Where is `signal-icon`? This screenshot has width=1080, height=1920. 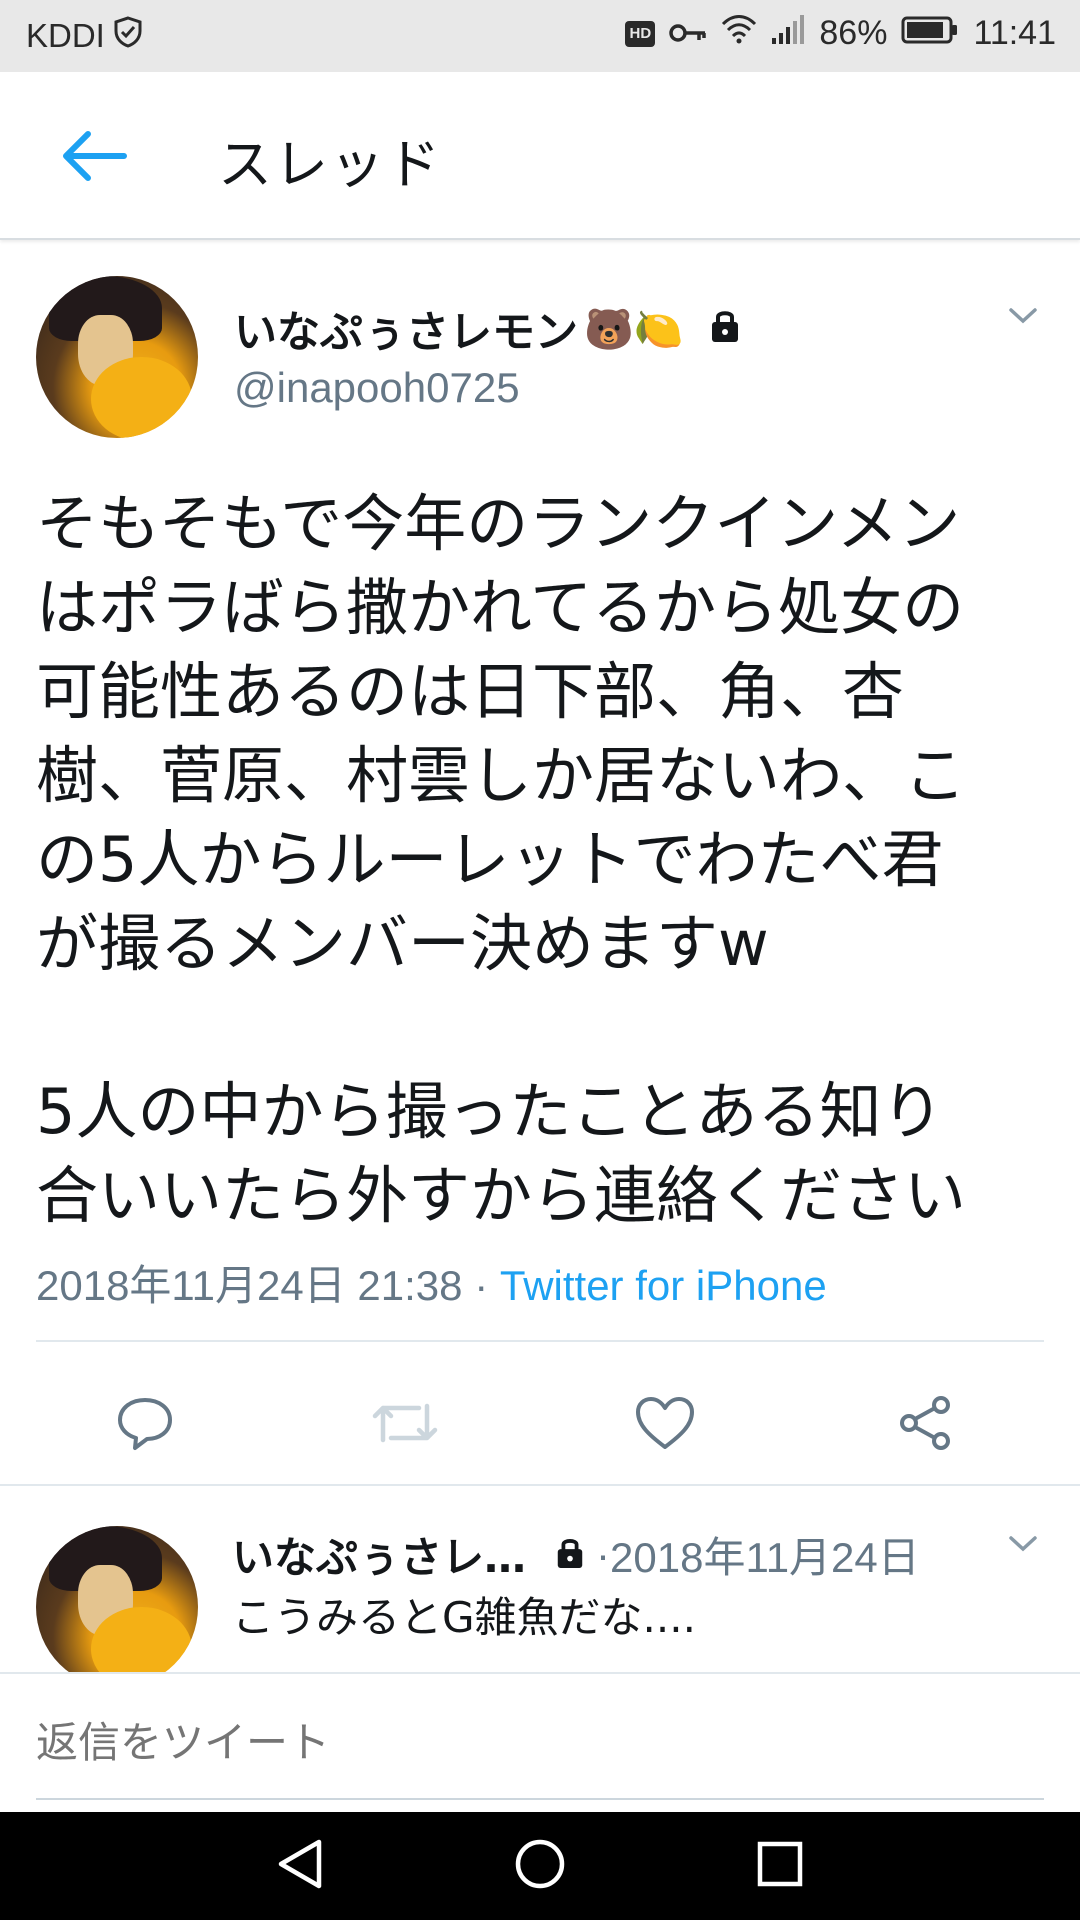 signal-icon is located at coordinates (788, 33).